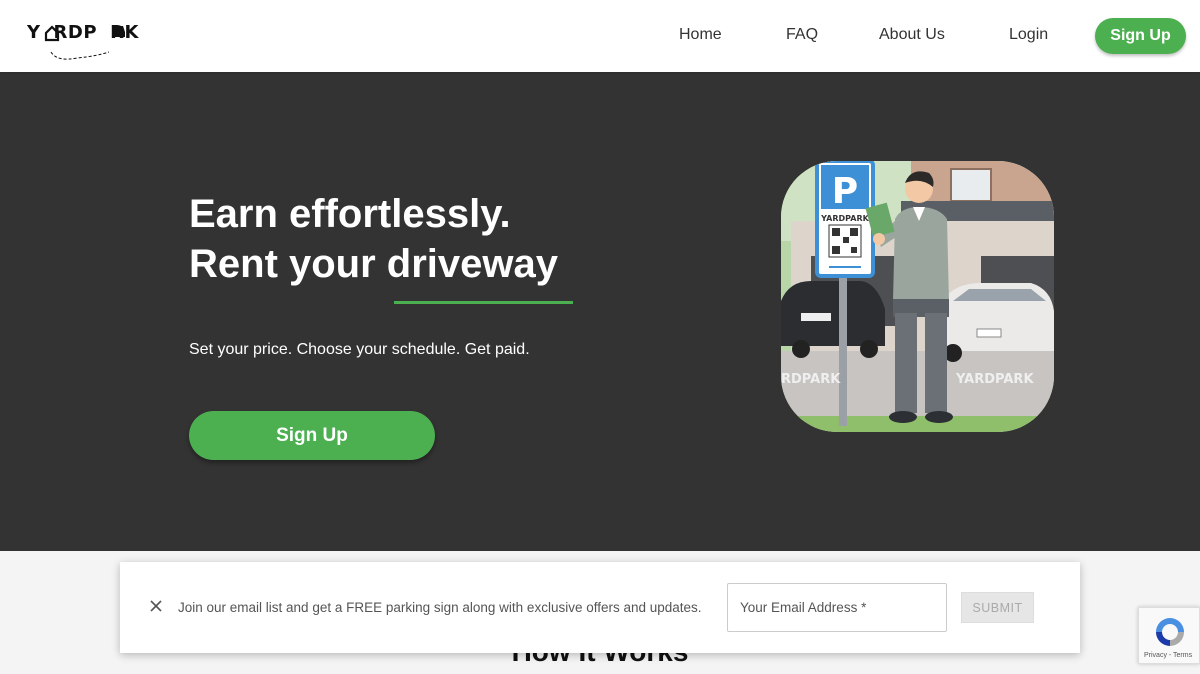 This screenshot has height=674, width=1200. What do you see at coordinates (912, 35) in the screenshot?
I see `nav-about-us: About Us` at bounding box center [912, 35].